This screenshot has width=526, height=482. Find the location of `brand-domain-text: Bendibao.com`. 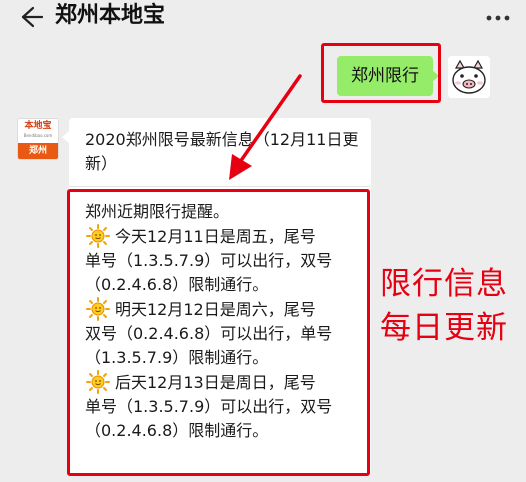

brand-domain-text: Bendibao.com is located at coordinates (38, 135).